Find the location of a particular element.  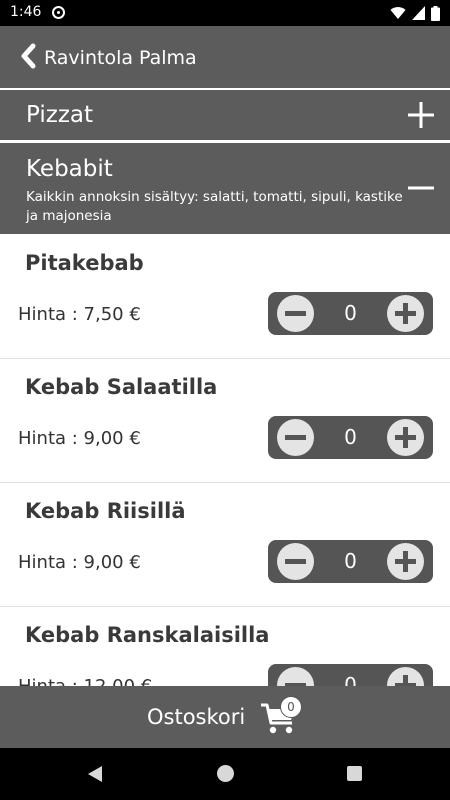

category-title: Pizzat is located at coordinates (60, 115).